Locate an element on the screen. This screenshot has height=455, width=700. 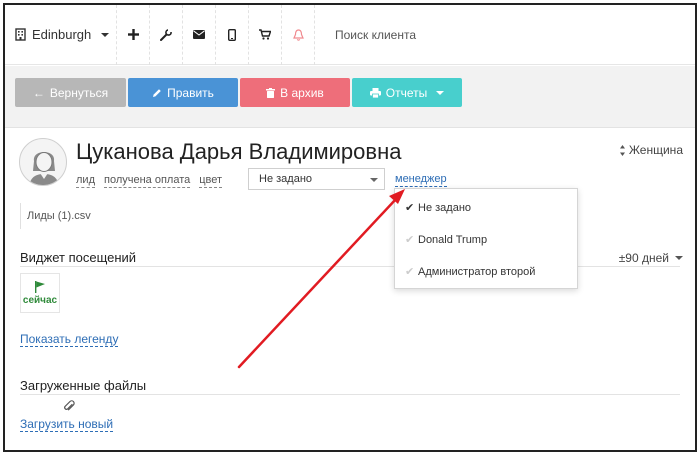
top-nav: Edinburgh Поиск клиента is located at coordinates (350, 35).